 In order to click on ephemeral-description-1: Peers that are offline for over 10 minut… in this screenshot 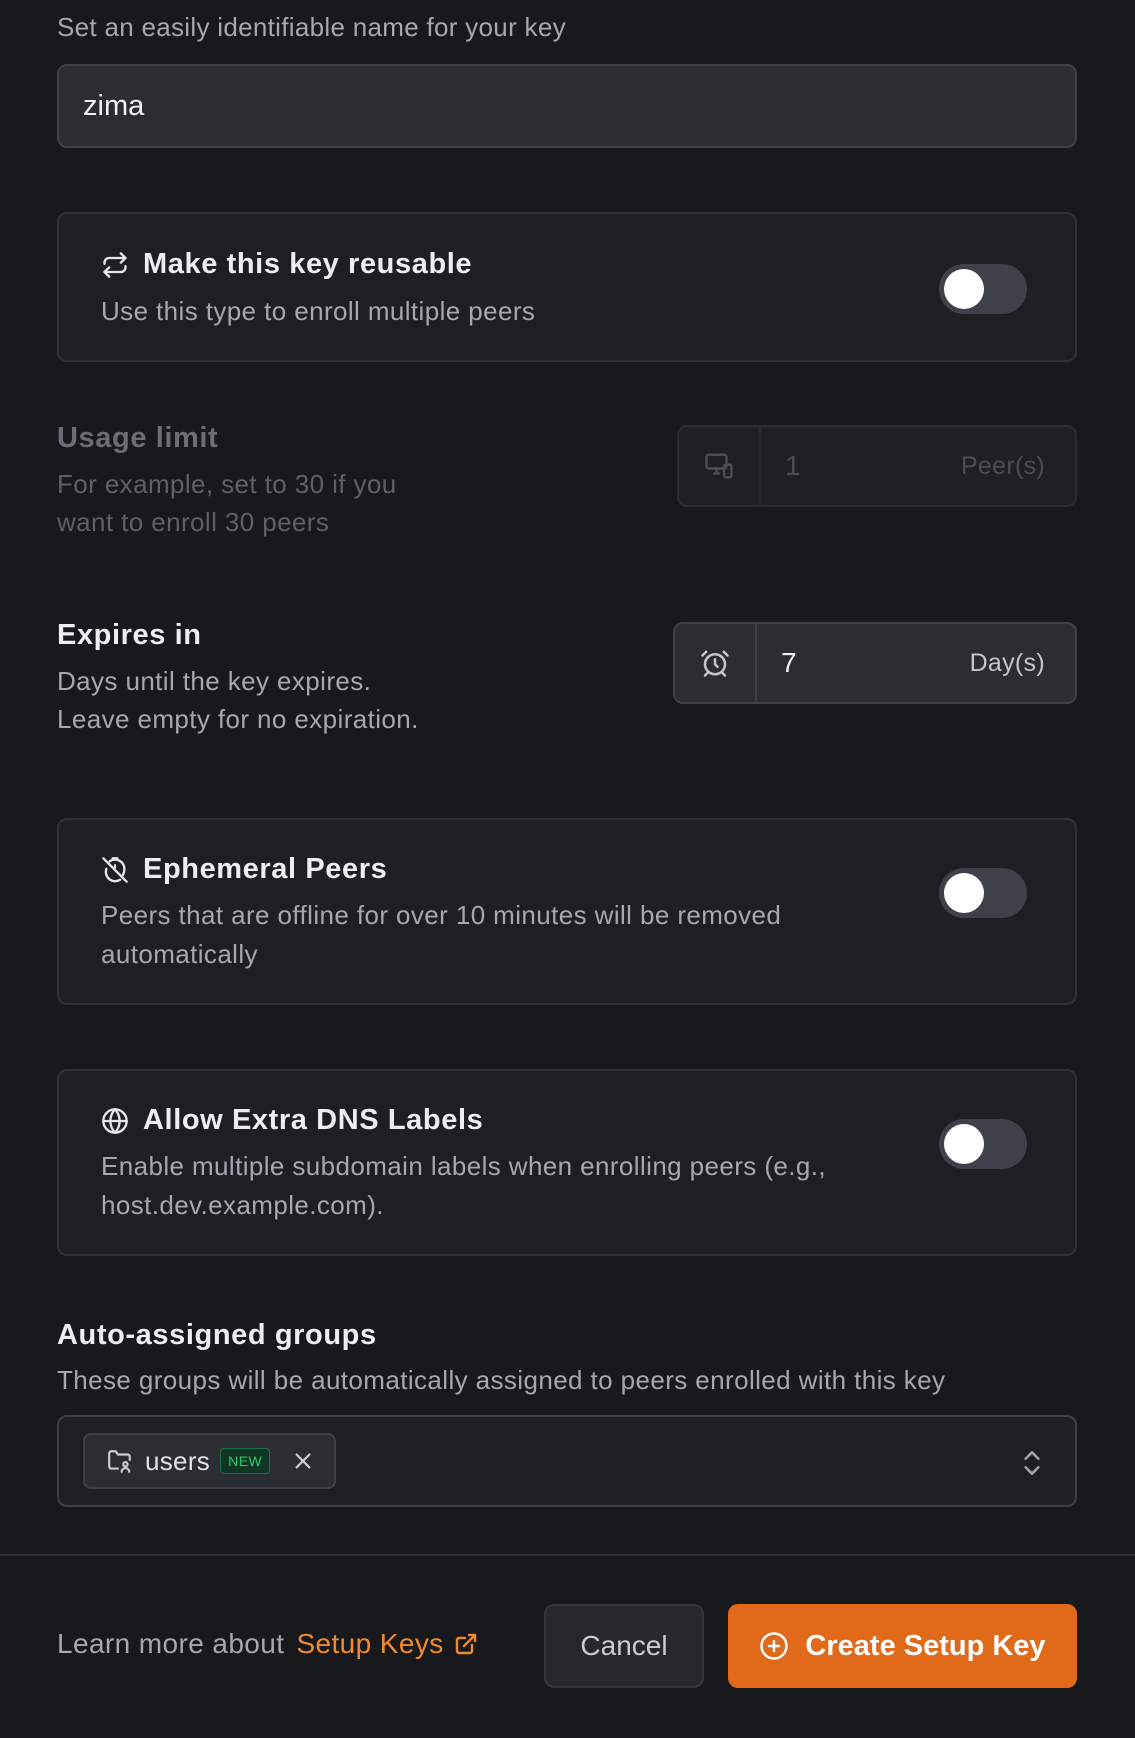, I will do `click(441, 915)`.